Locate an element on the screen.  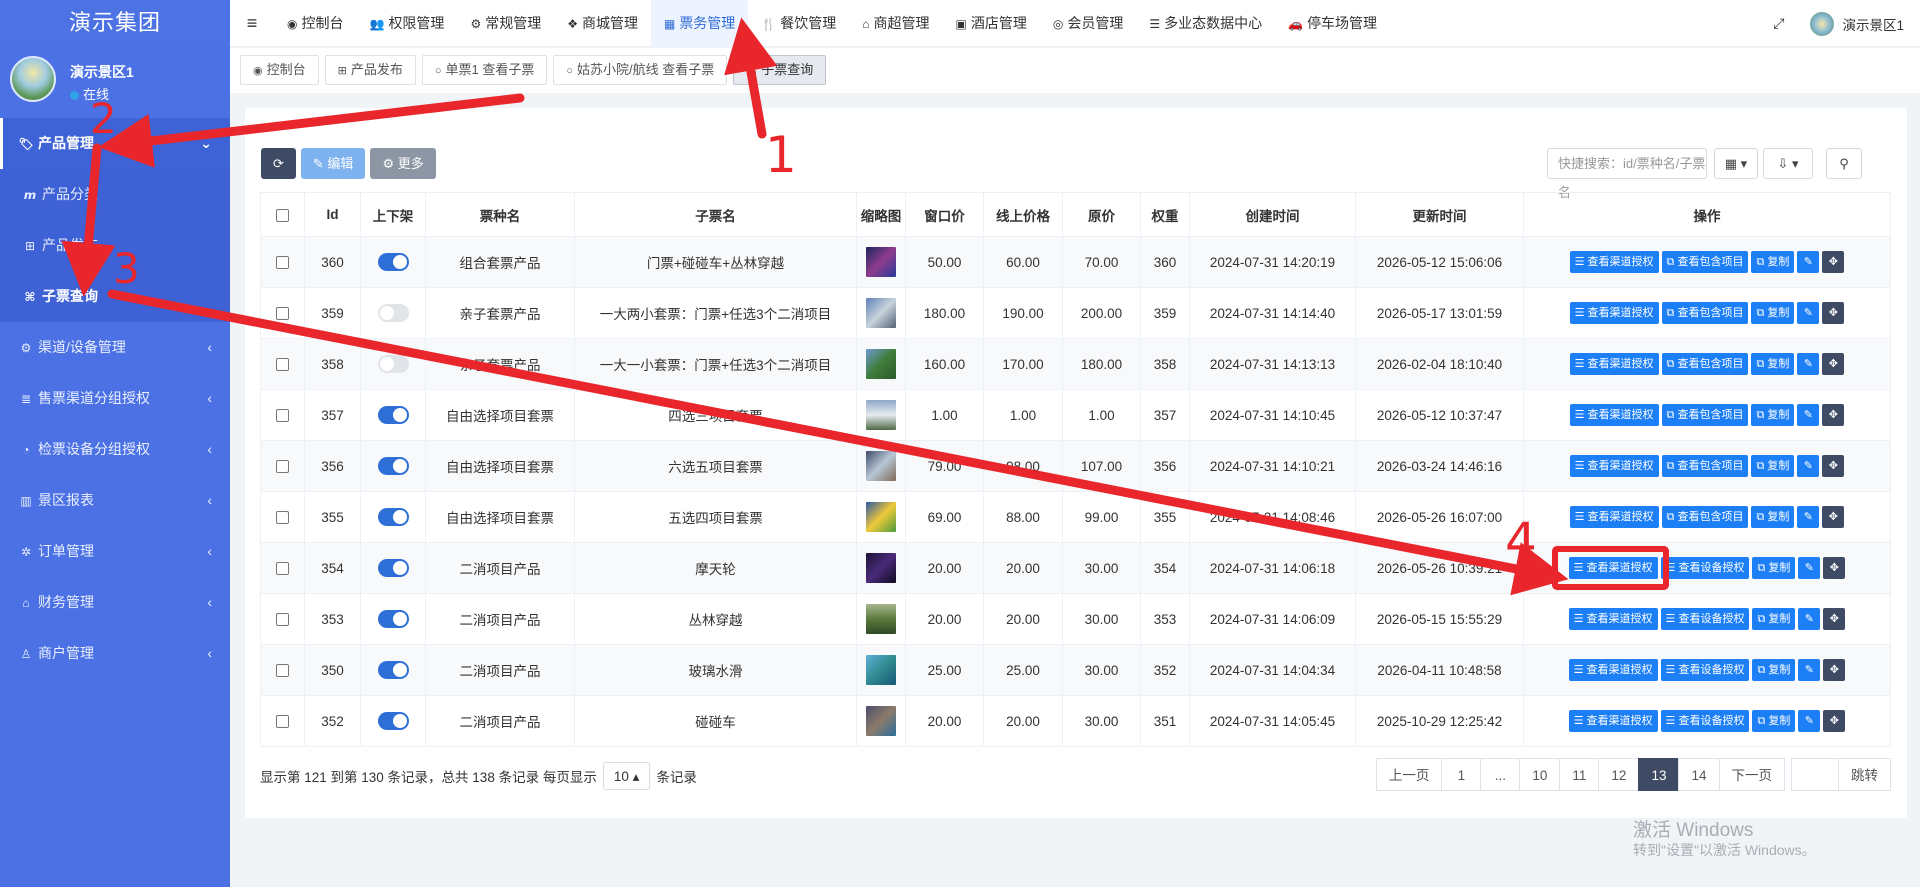
search-input: 快捷搜索：id/票种名/子票名 is located at coordinates (1627, 174).